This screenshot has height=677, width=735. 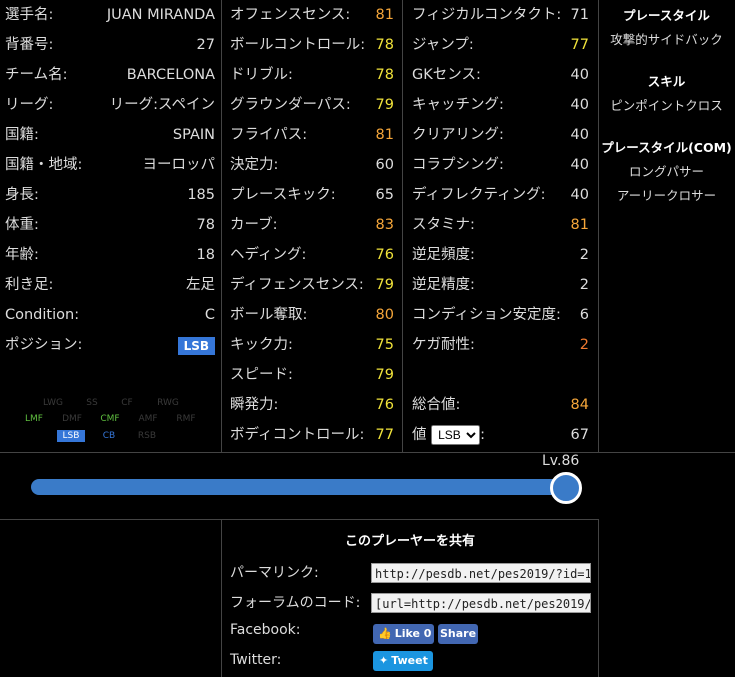 I want to click on ability-row: 逆足頻度: 2, so click(x=500, y=255).